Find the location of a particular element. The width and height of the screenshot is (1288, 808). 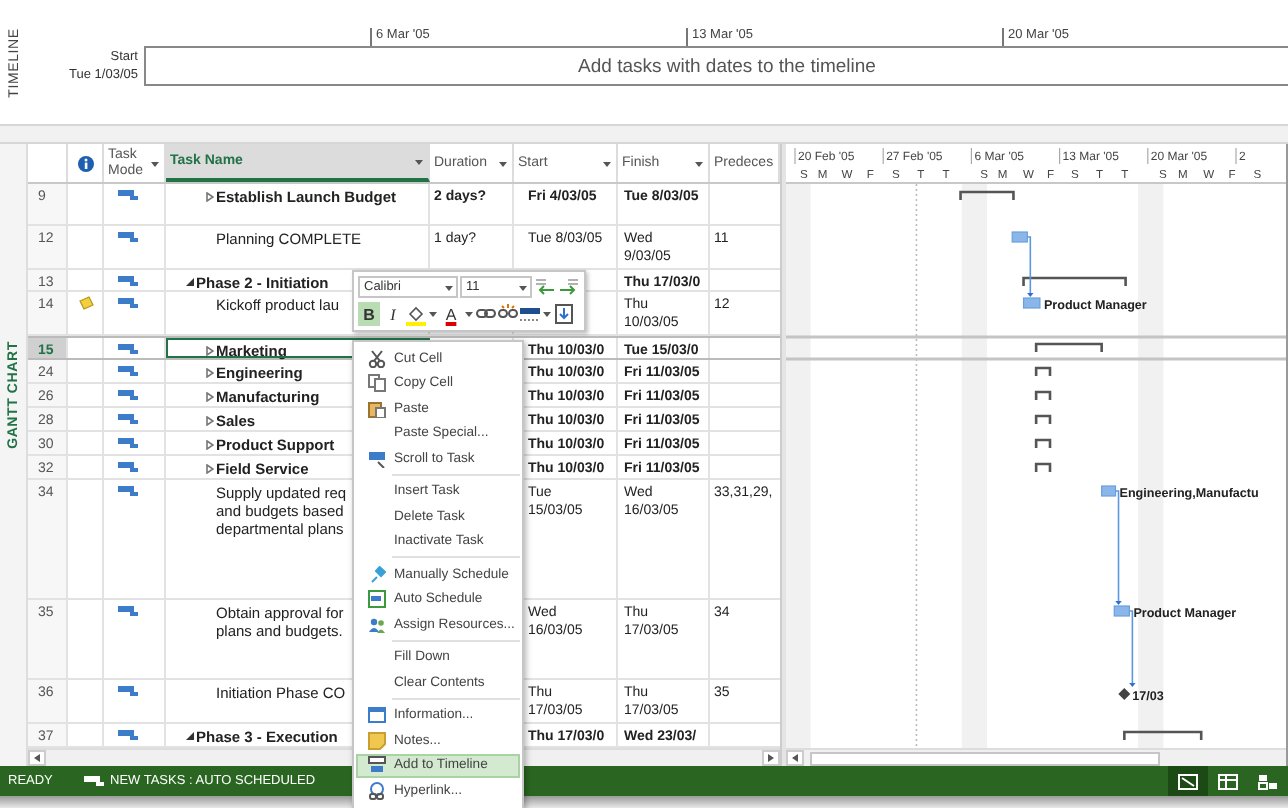

right-arrow-icon is located at coordinates (771, 758).